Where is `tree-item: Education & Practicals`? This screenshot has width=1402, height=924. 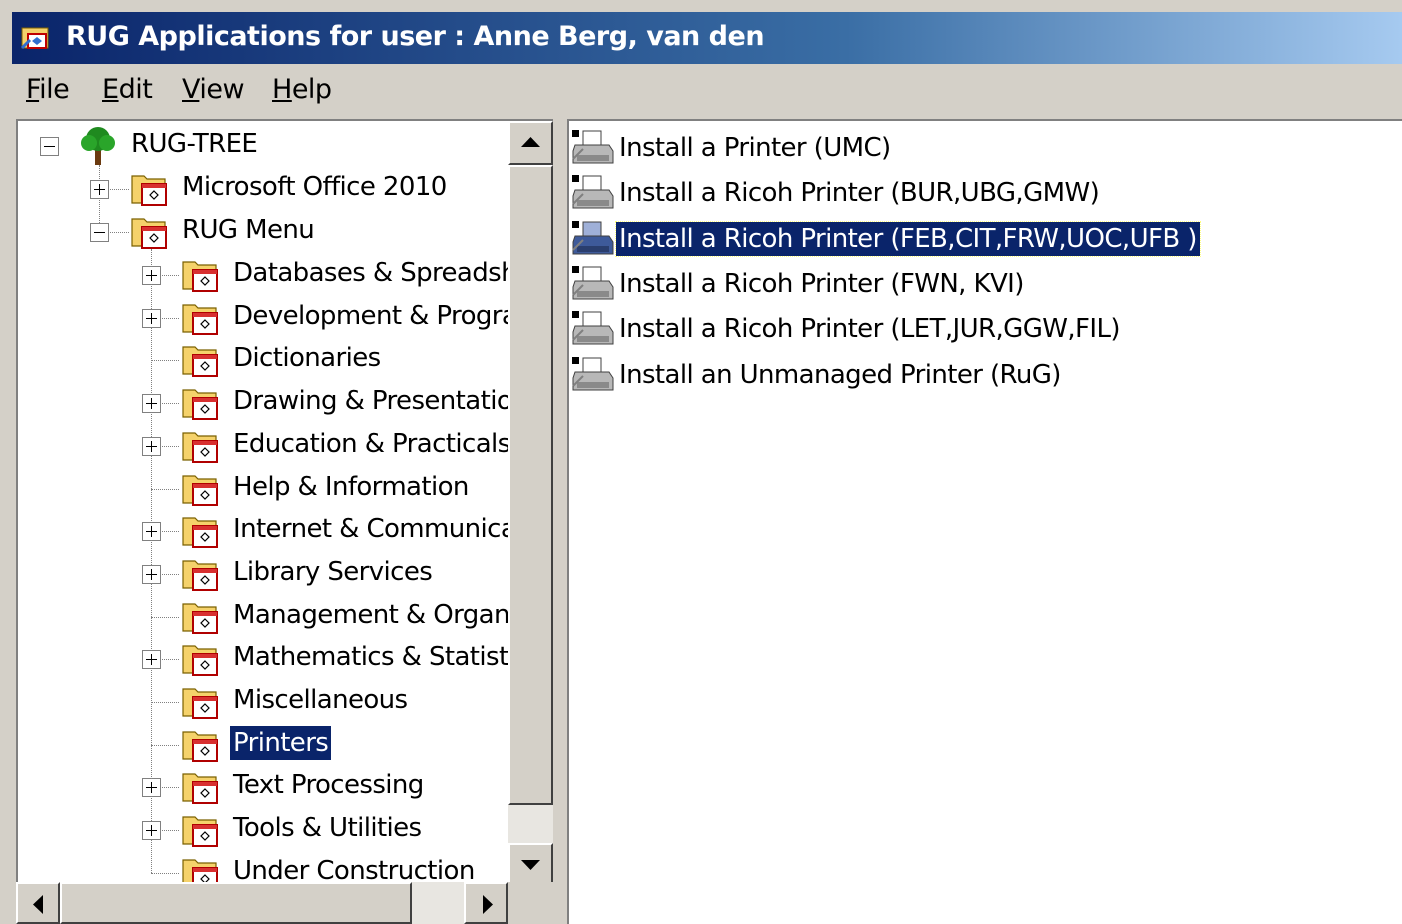
tree-item: Education & Practicals is located at coordinates (283, 446).